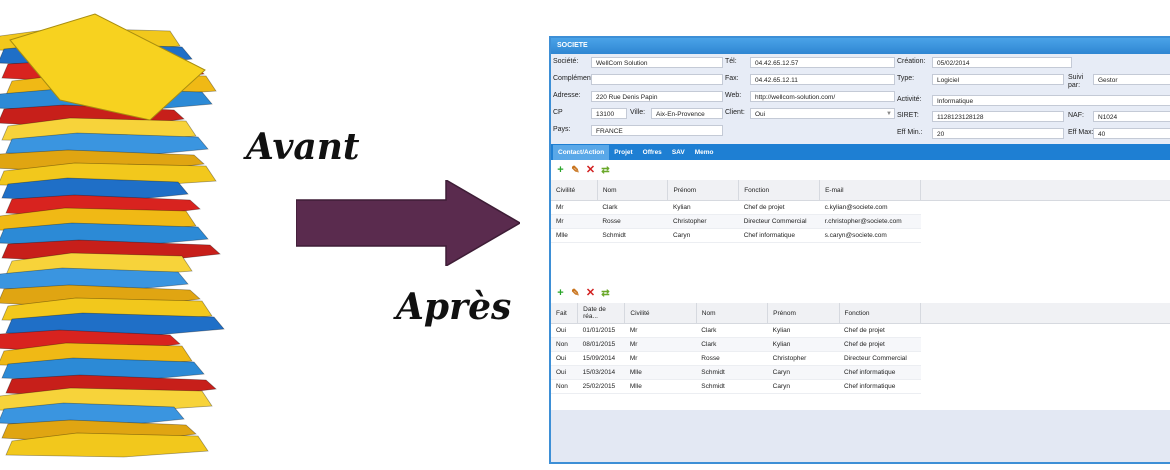  I want to click on table-cell: 01/01/2015, so click(601, 330).